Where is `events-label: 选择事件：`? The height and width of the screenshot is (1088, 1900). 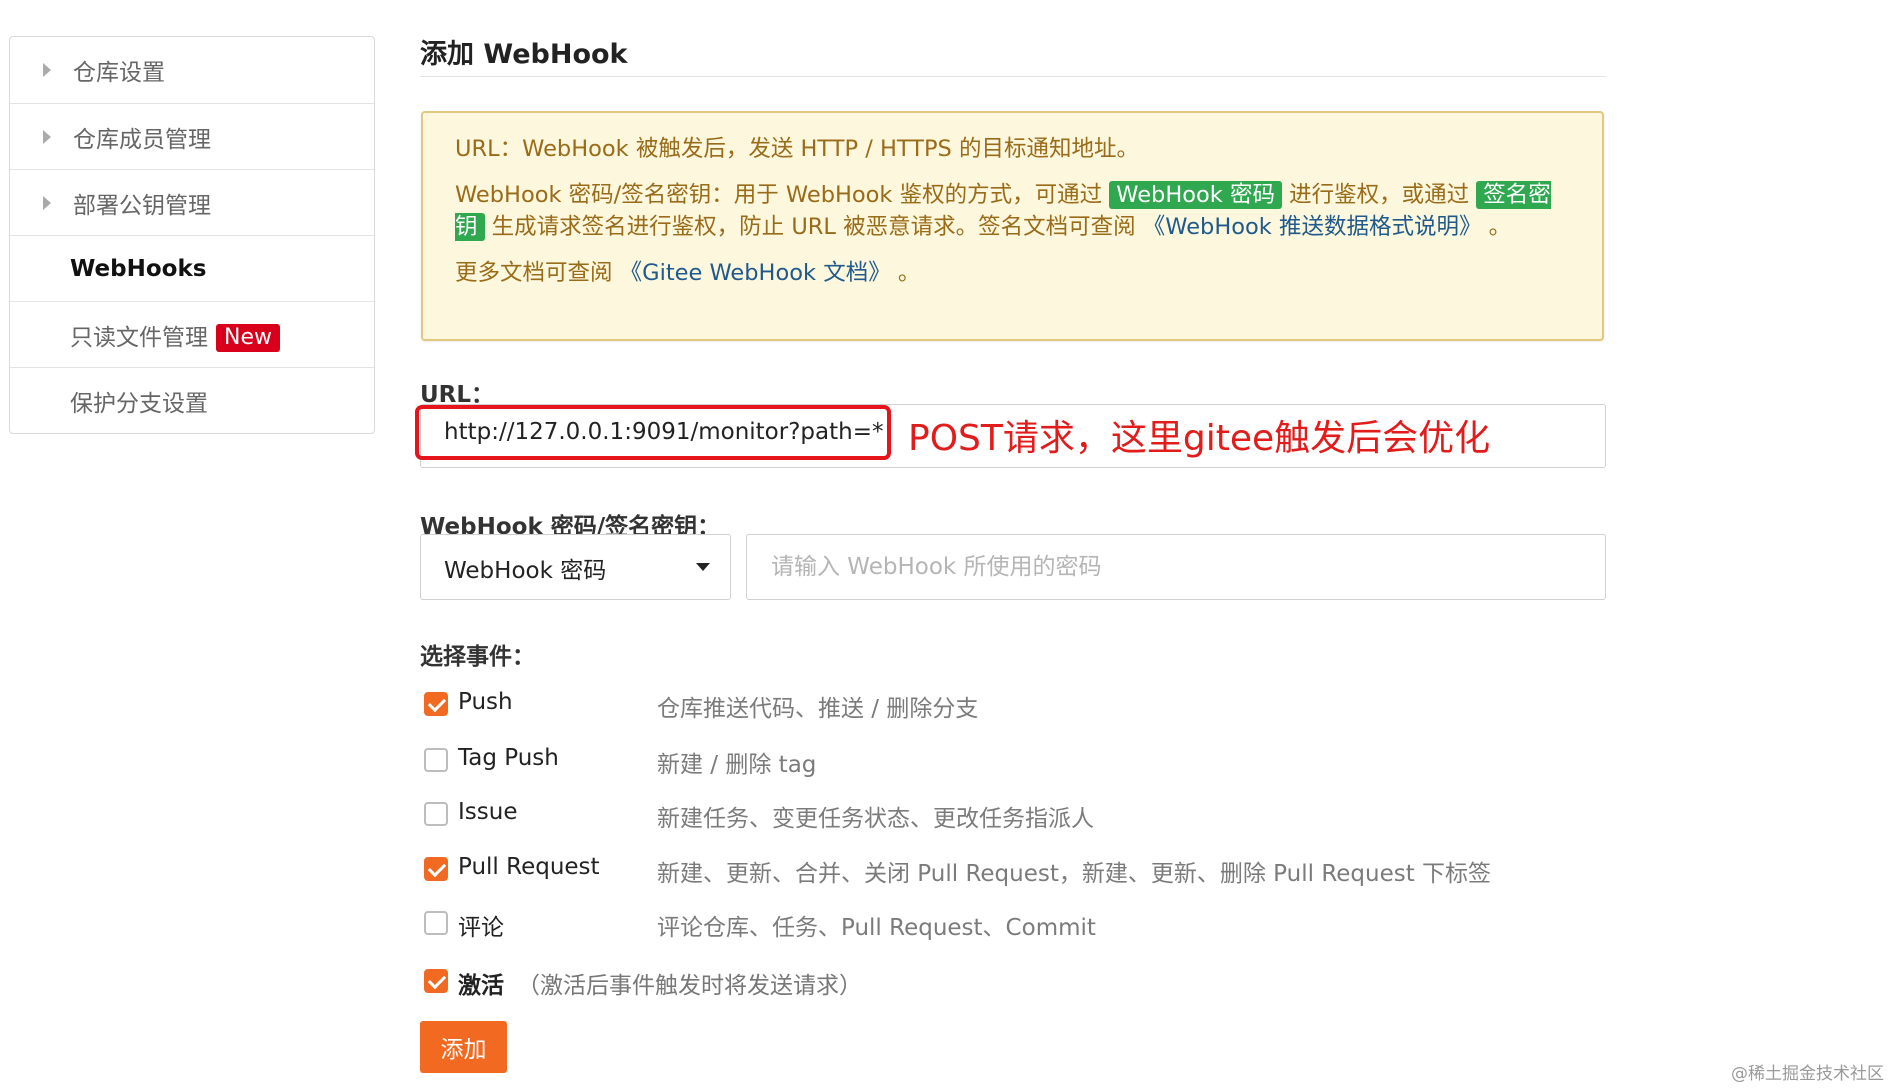
events-label: 选择事件： is located at coordinates (477, 657).